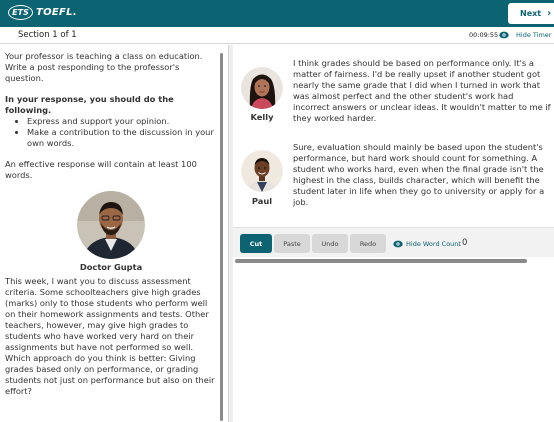 This screenshot has width=554, height=422. Describe the element at coordinates (330, 243) in the screenshot. I see `undo-button: Undo` at that location.